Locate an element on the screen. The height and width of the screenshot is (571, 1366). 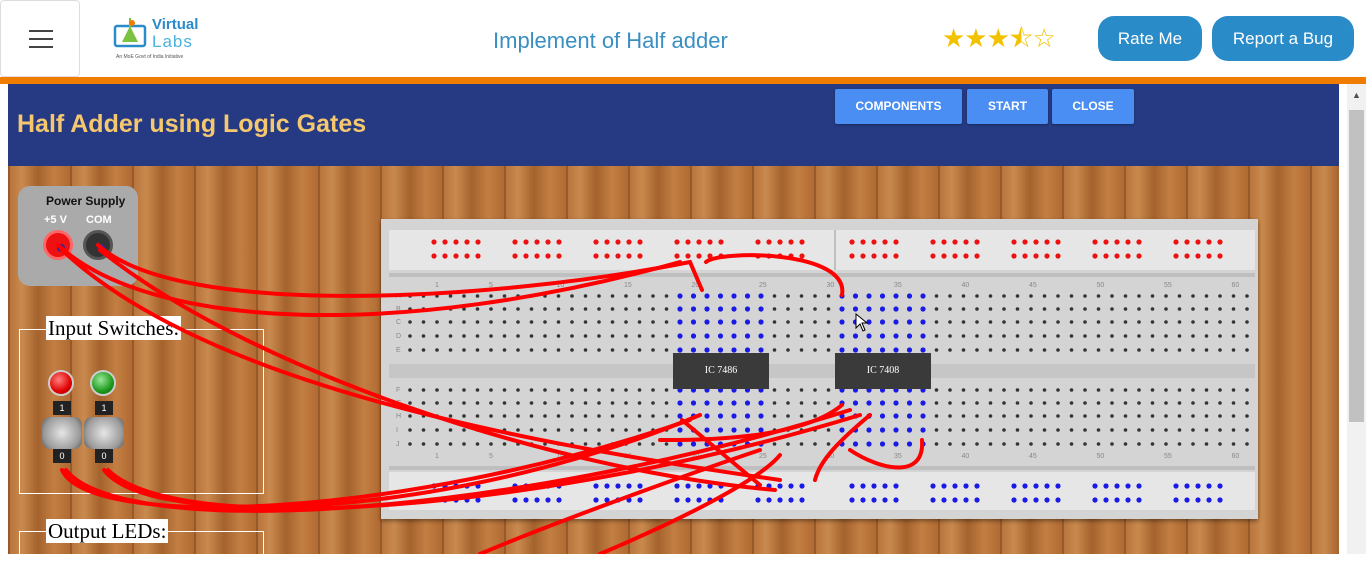
scrollbar-thumb is located at coordinates (1356, 266).